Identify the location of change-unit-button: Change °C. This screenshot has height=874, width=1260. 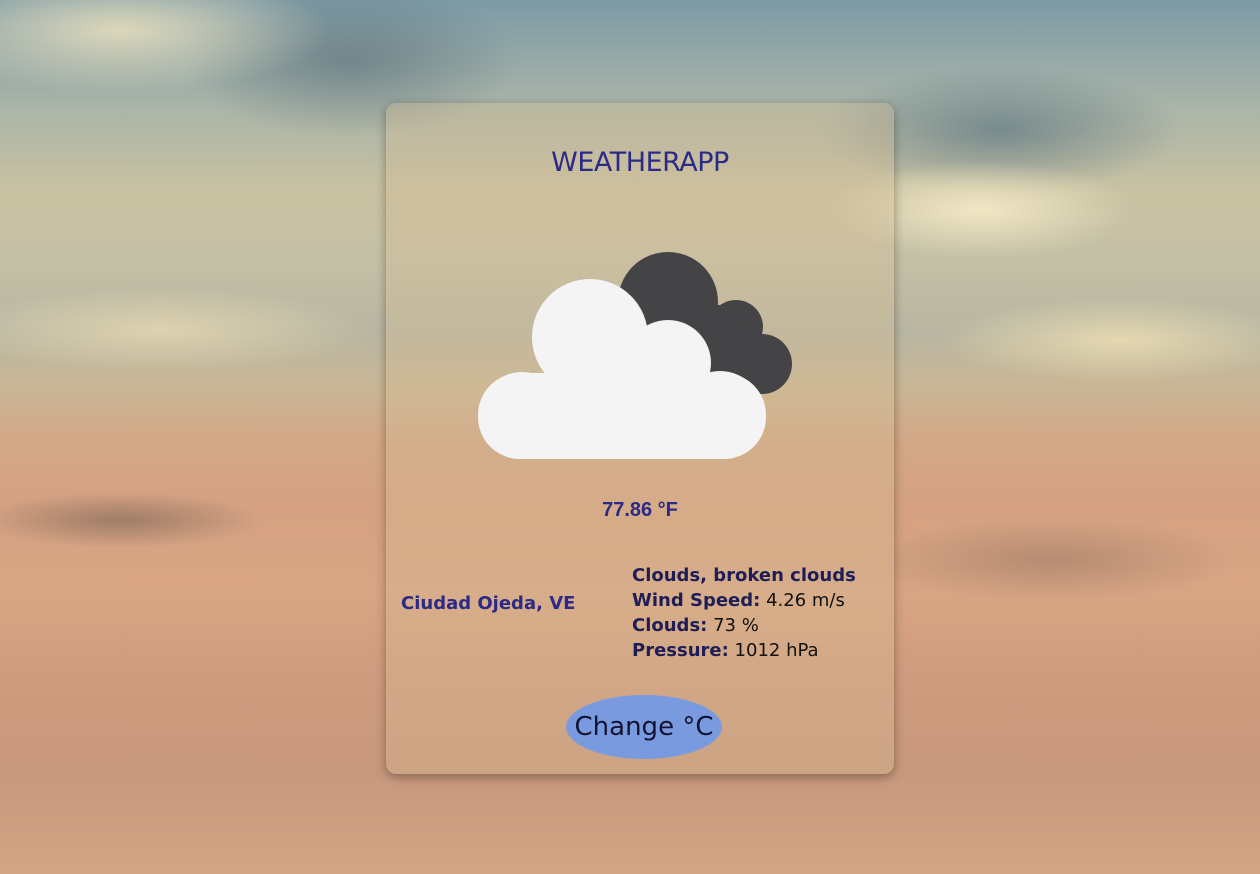
(644, 727).